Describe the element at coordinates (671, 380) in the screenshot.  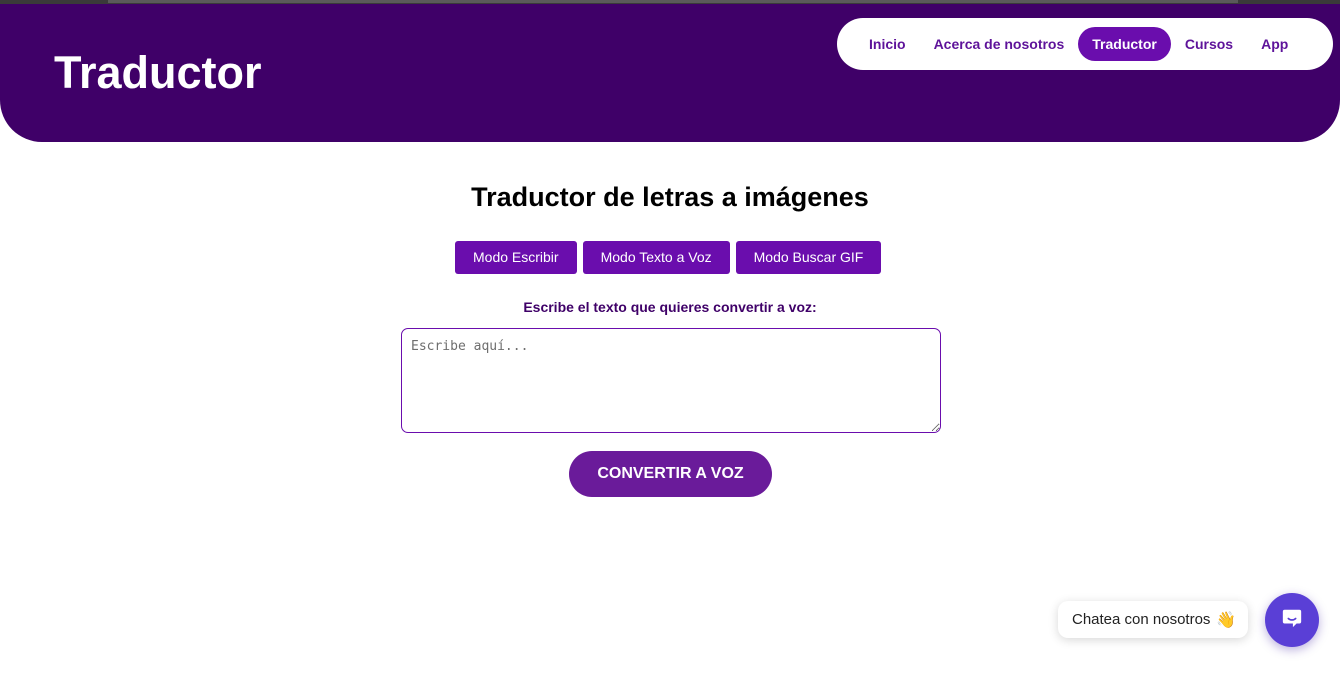
I see `text-input` at that location.